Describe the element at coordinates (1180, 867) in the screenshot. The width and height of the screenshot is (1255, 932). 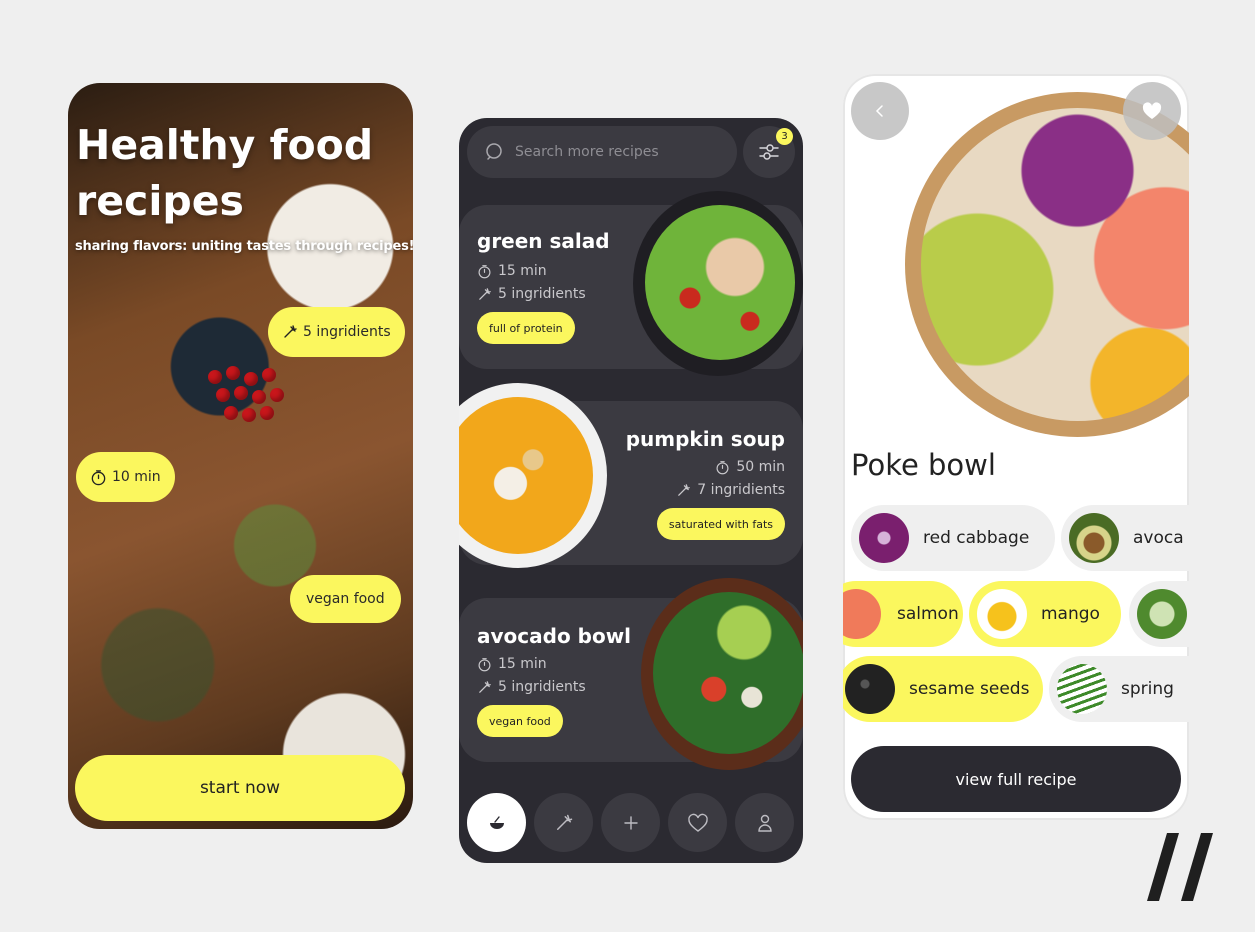
I see `brand-logo` at that location.